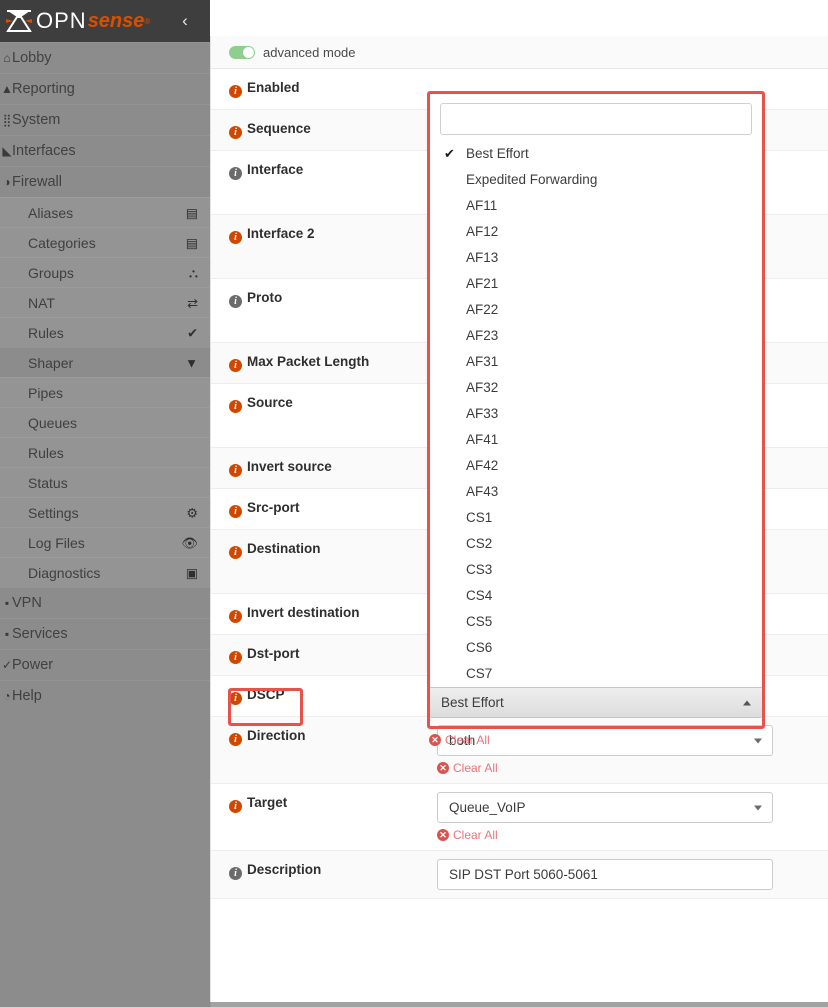 The height and width of the screenshot is (1007, 828). I want to click on form-label-text: Destination, so click(284, 548).